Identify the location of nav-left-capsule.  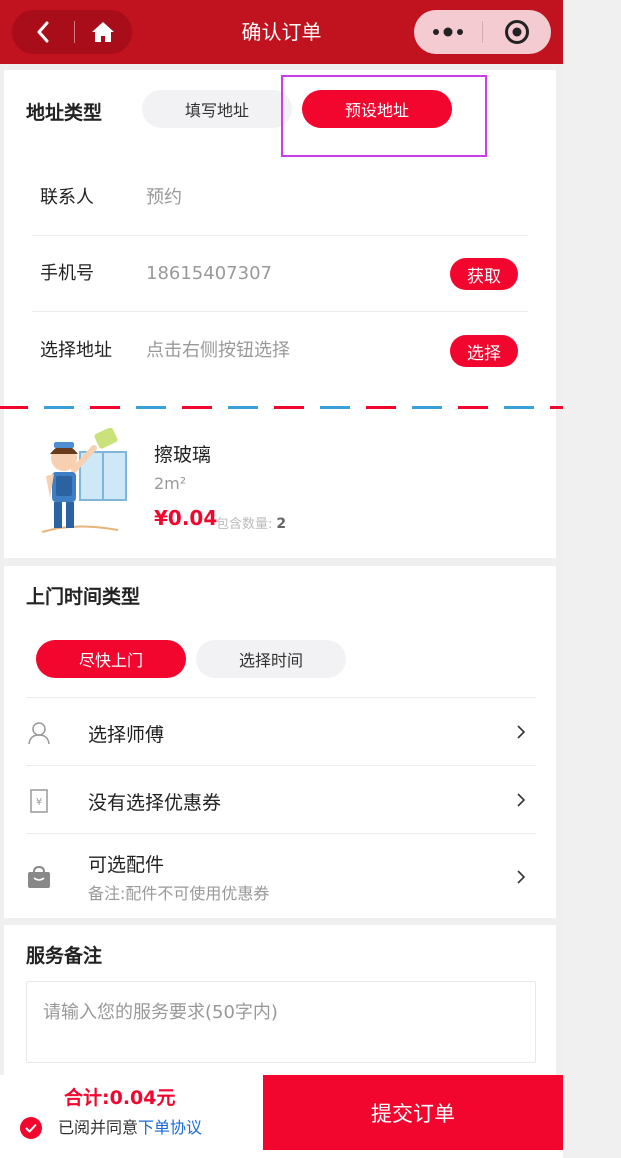
(72, 32).